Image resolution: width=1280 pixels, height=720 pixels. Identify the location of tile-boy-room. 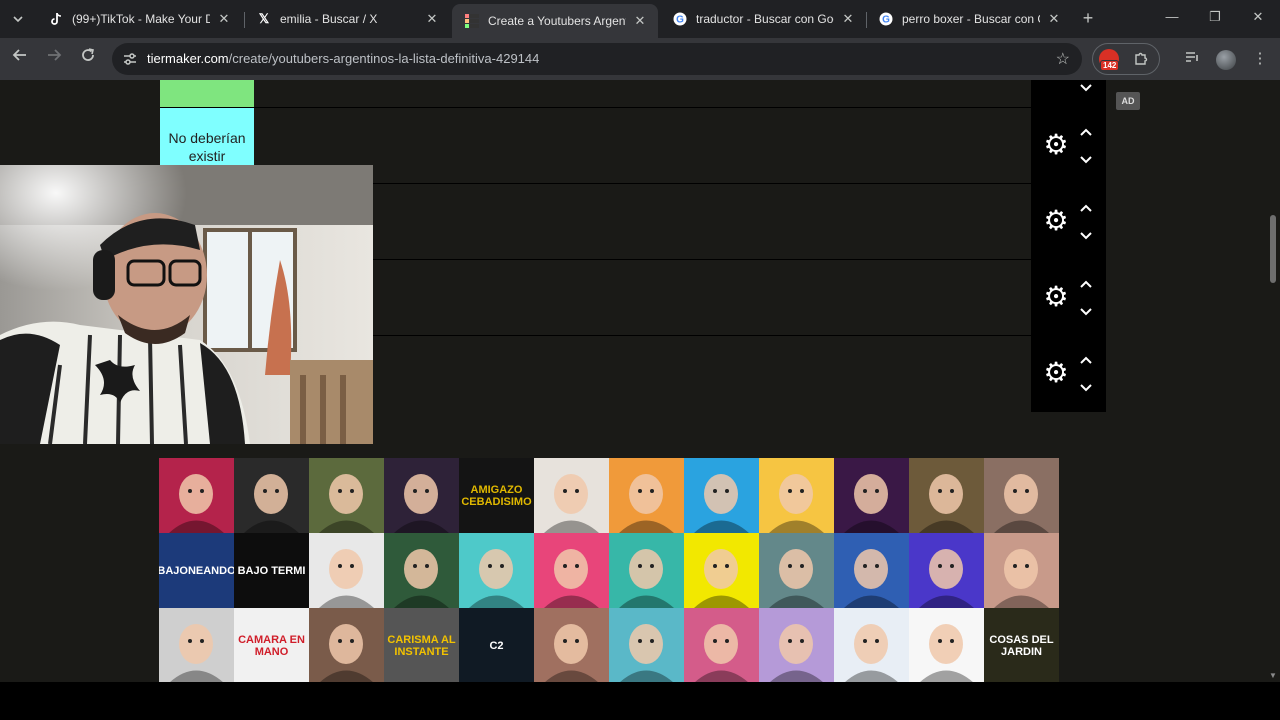
(346, 495).